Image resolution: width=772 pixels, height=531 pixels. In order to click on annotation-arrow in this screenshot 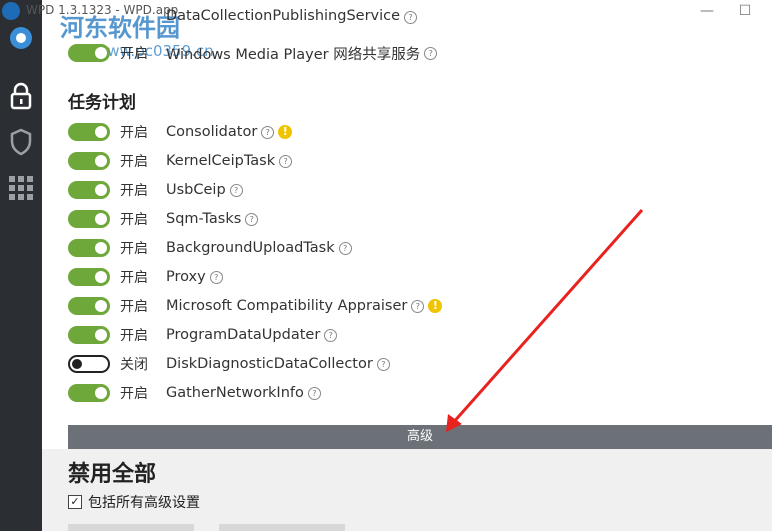, I will do `click(545, 320)`.